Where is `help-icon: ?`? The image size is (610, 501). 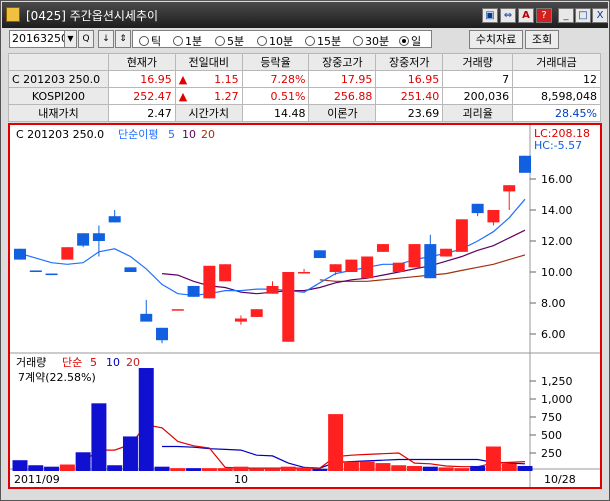 help-icon: ? is located at coordinates (544, 15).